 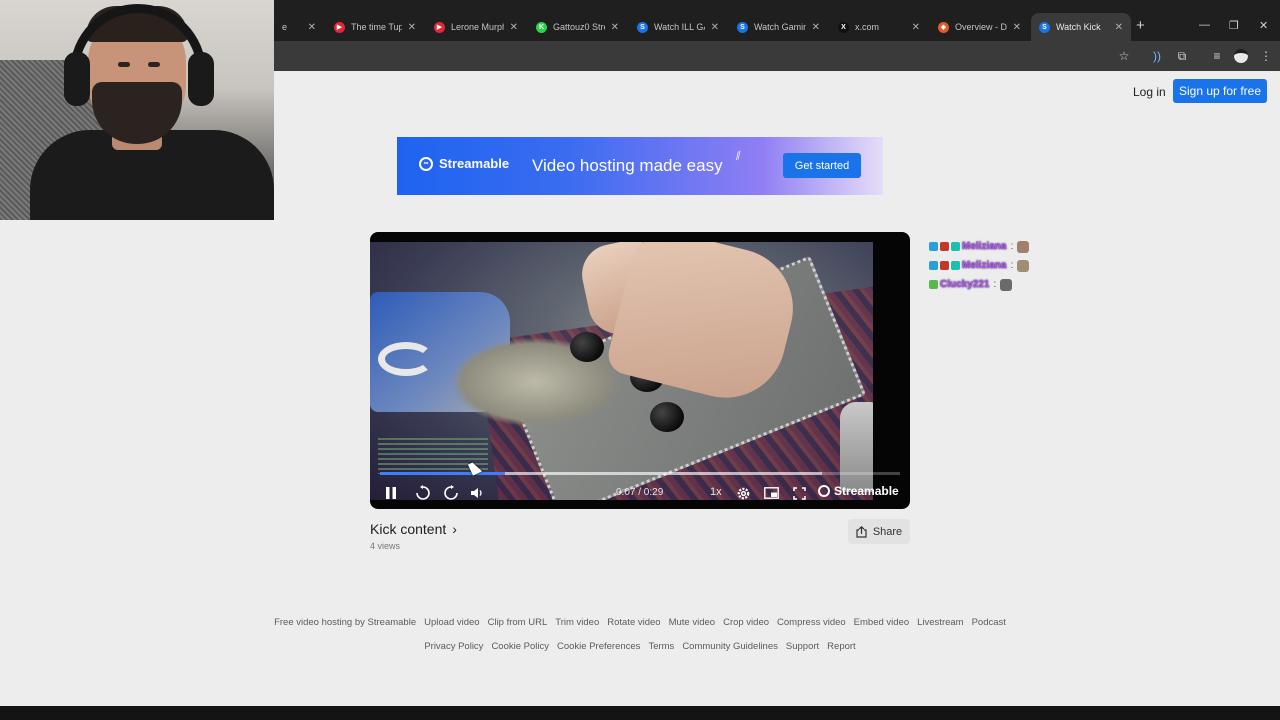 I want to click on chat-message: Clucky221:, so click(x=989, y=284).